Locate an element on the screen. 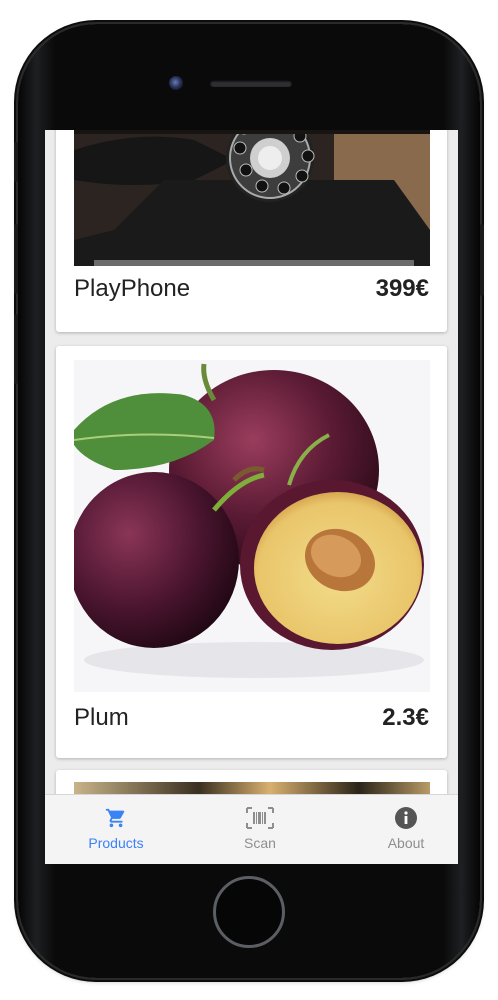 Image resolution: width=498 pixels, height=1000 pixels. volume-down-button is located at coordinates (16, 349).